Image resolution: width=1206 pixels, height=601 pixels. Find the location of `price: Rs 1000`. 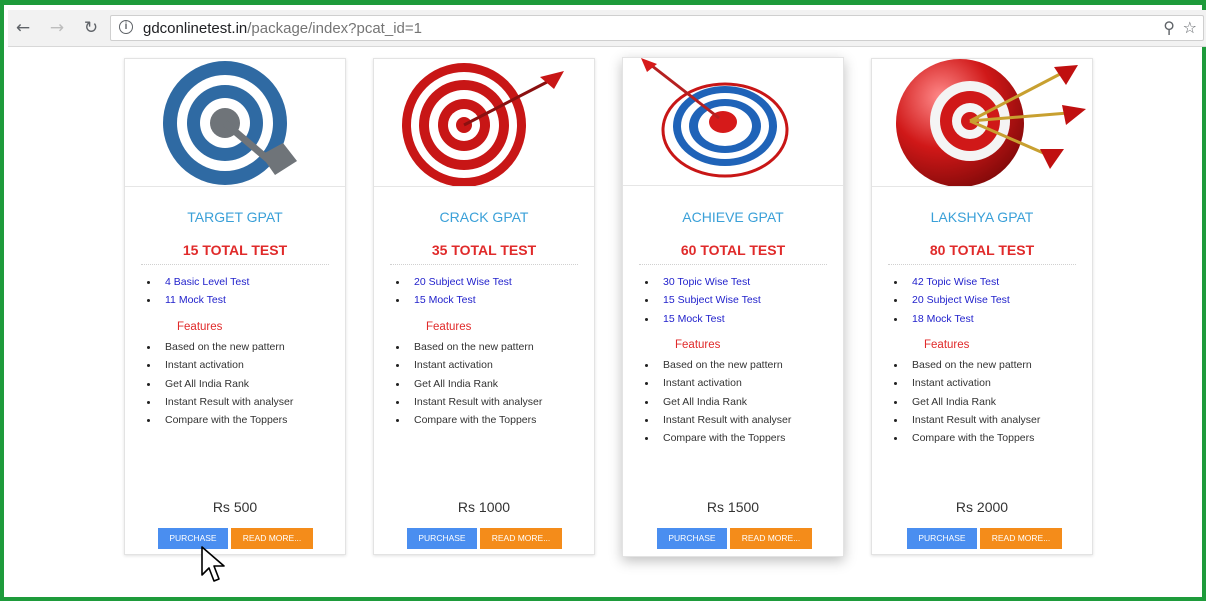

price: Rs 1000 is located at coordinates (484, 507).